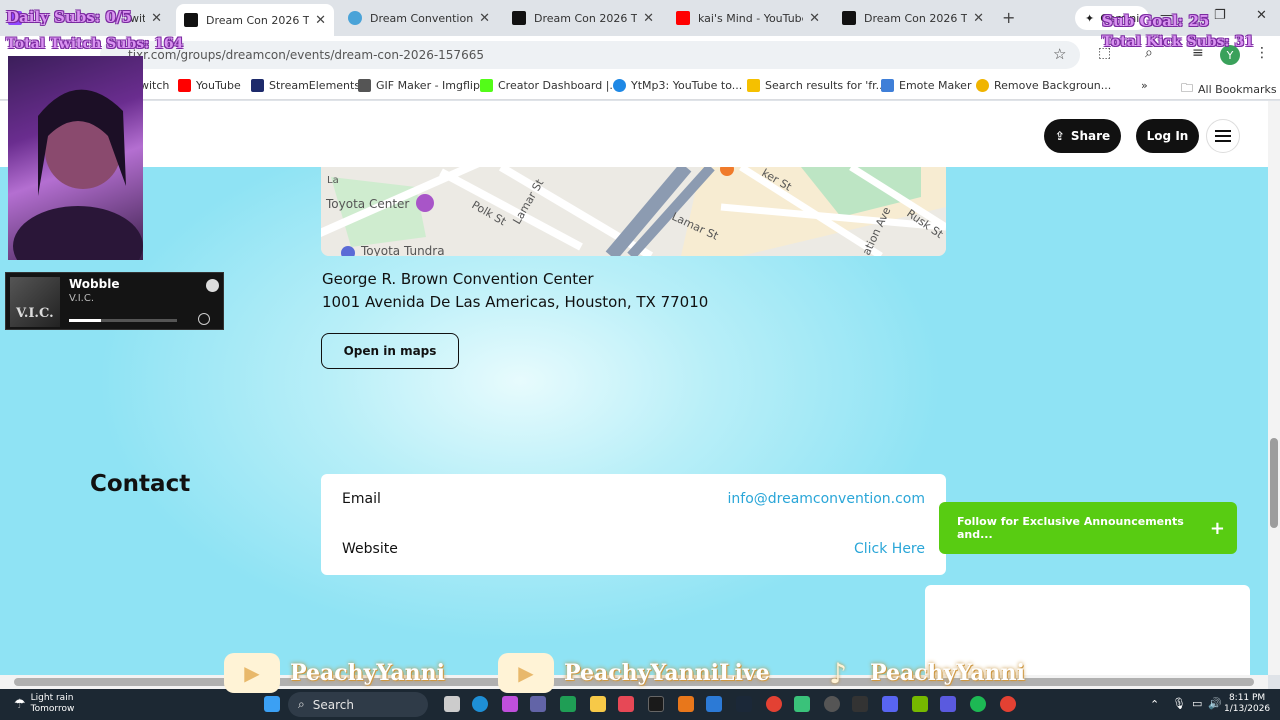  Describe the element at coordinates (191, 20) in the screenshot. I see `tixr-icon` at that location.